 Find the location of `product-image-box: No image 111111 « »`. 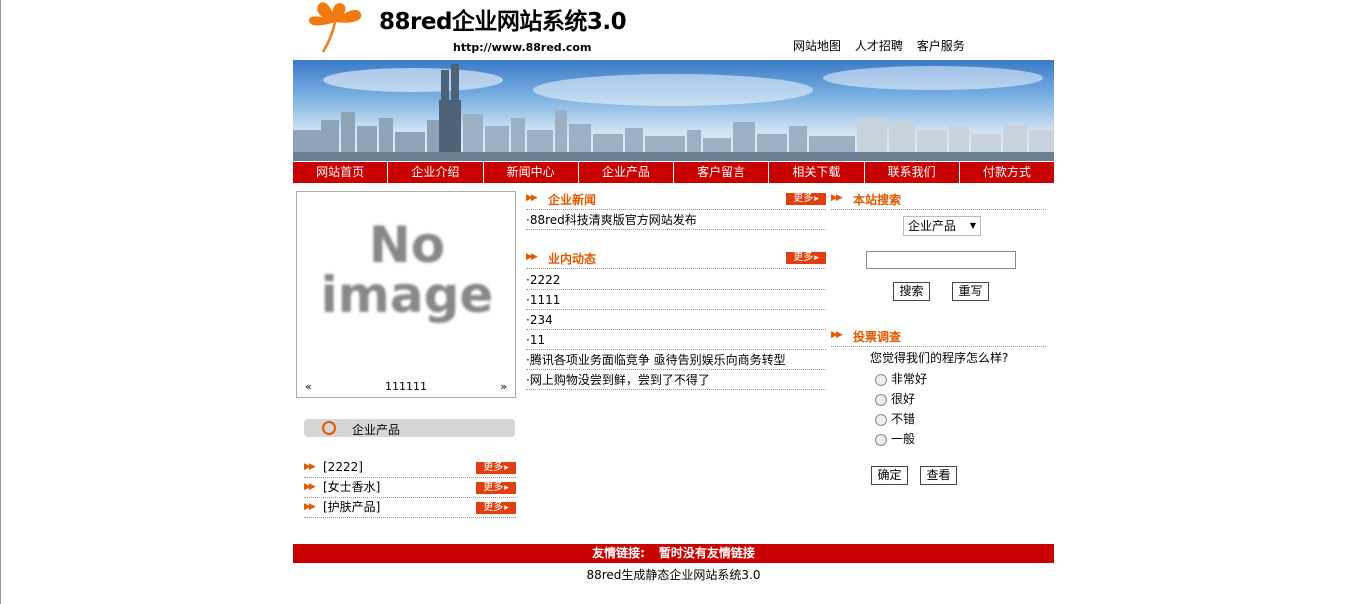

product-image-box: No image 111111 « » is located at coordinates (406, 294).